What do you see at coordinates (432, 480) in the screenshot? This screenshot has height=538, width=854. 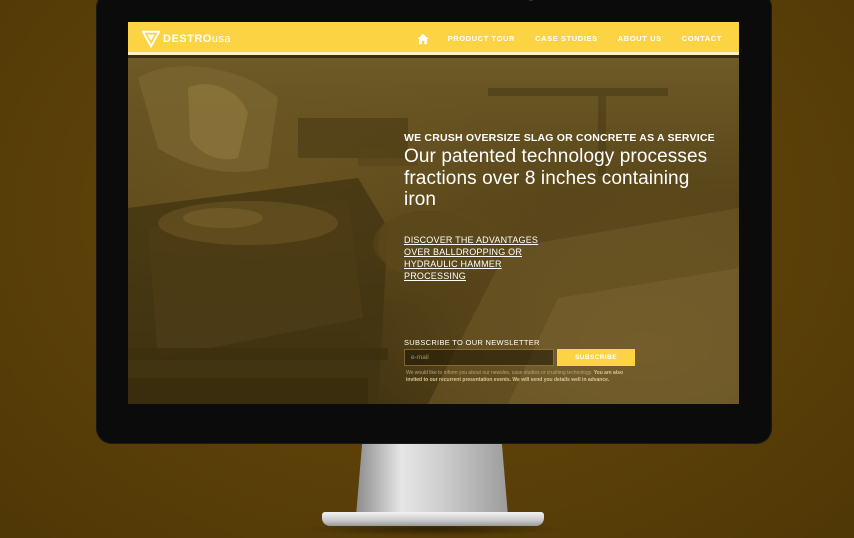 I see `monitor-stand-neck` at bounding box center [432, 480].